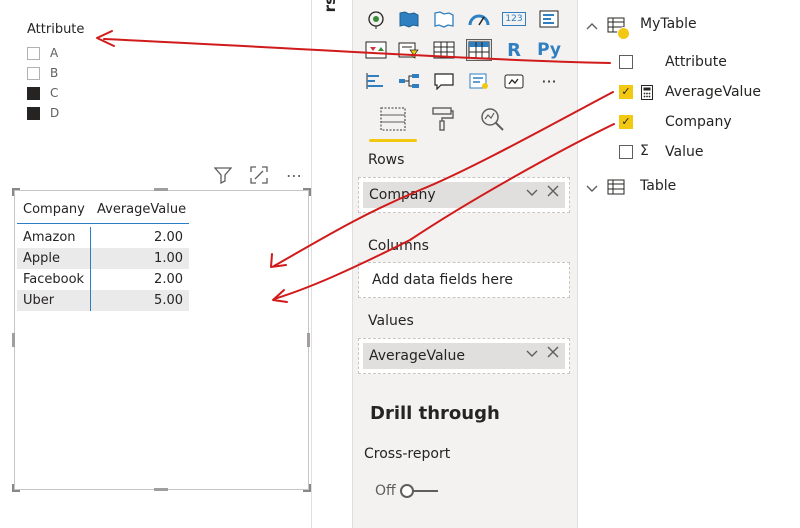 The height and width of the screenshot is (528, 800). I want to click on row-label: Facebook, so click(54, 279).